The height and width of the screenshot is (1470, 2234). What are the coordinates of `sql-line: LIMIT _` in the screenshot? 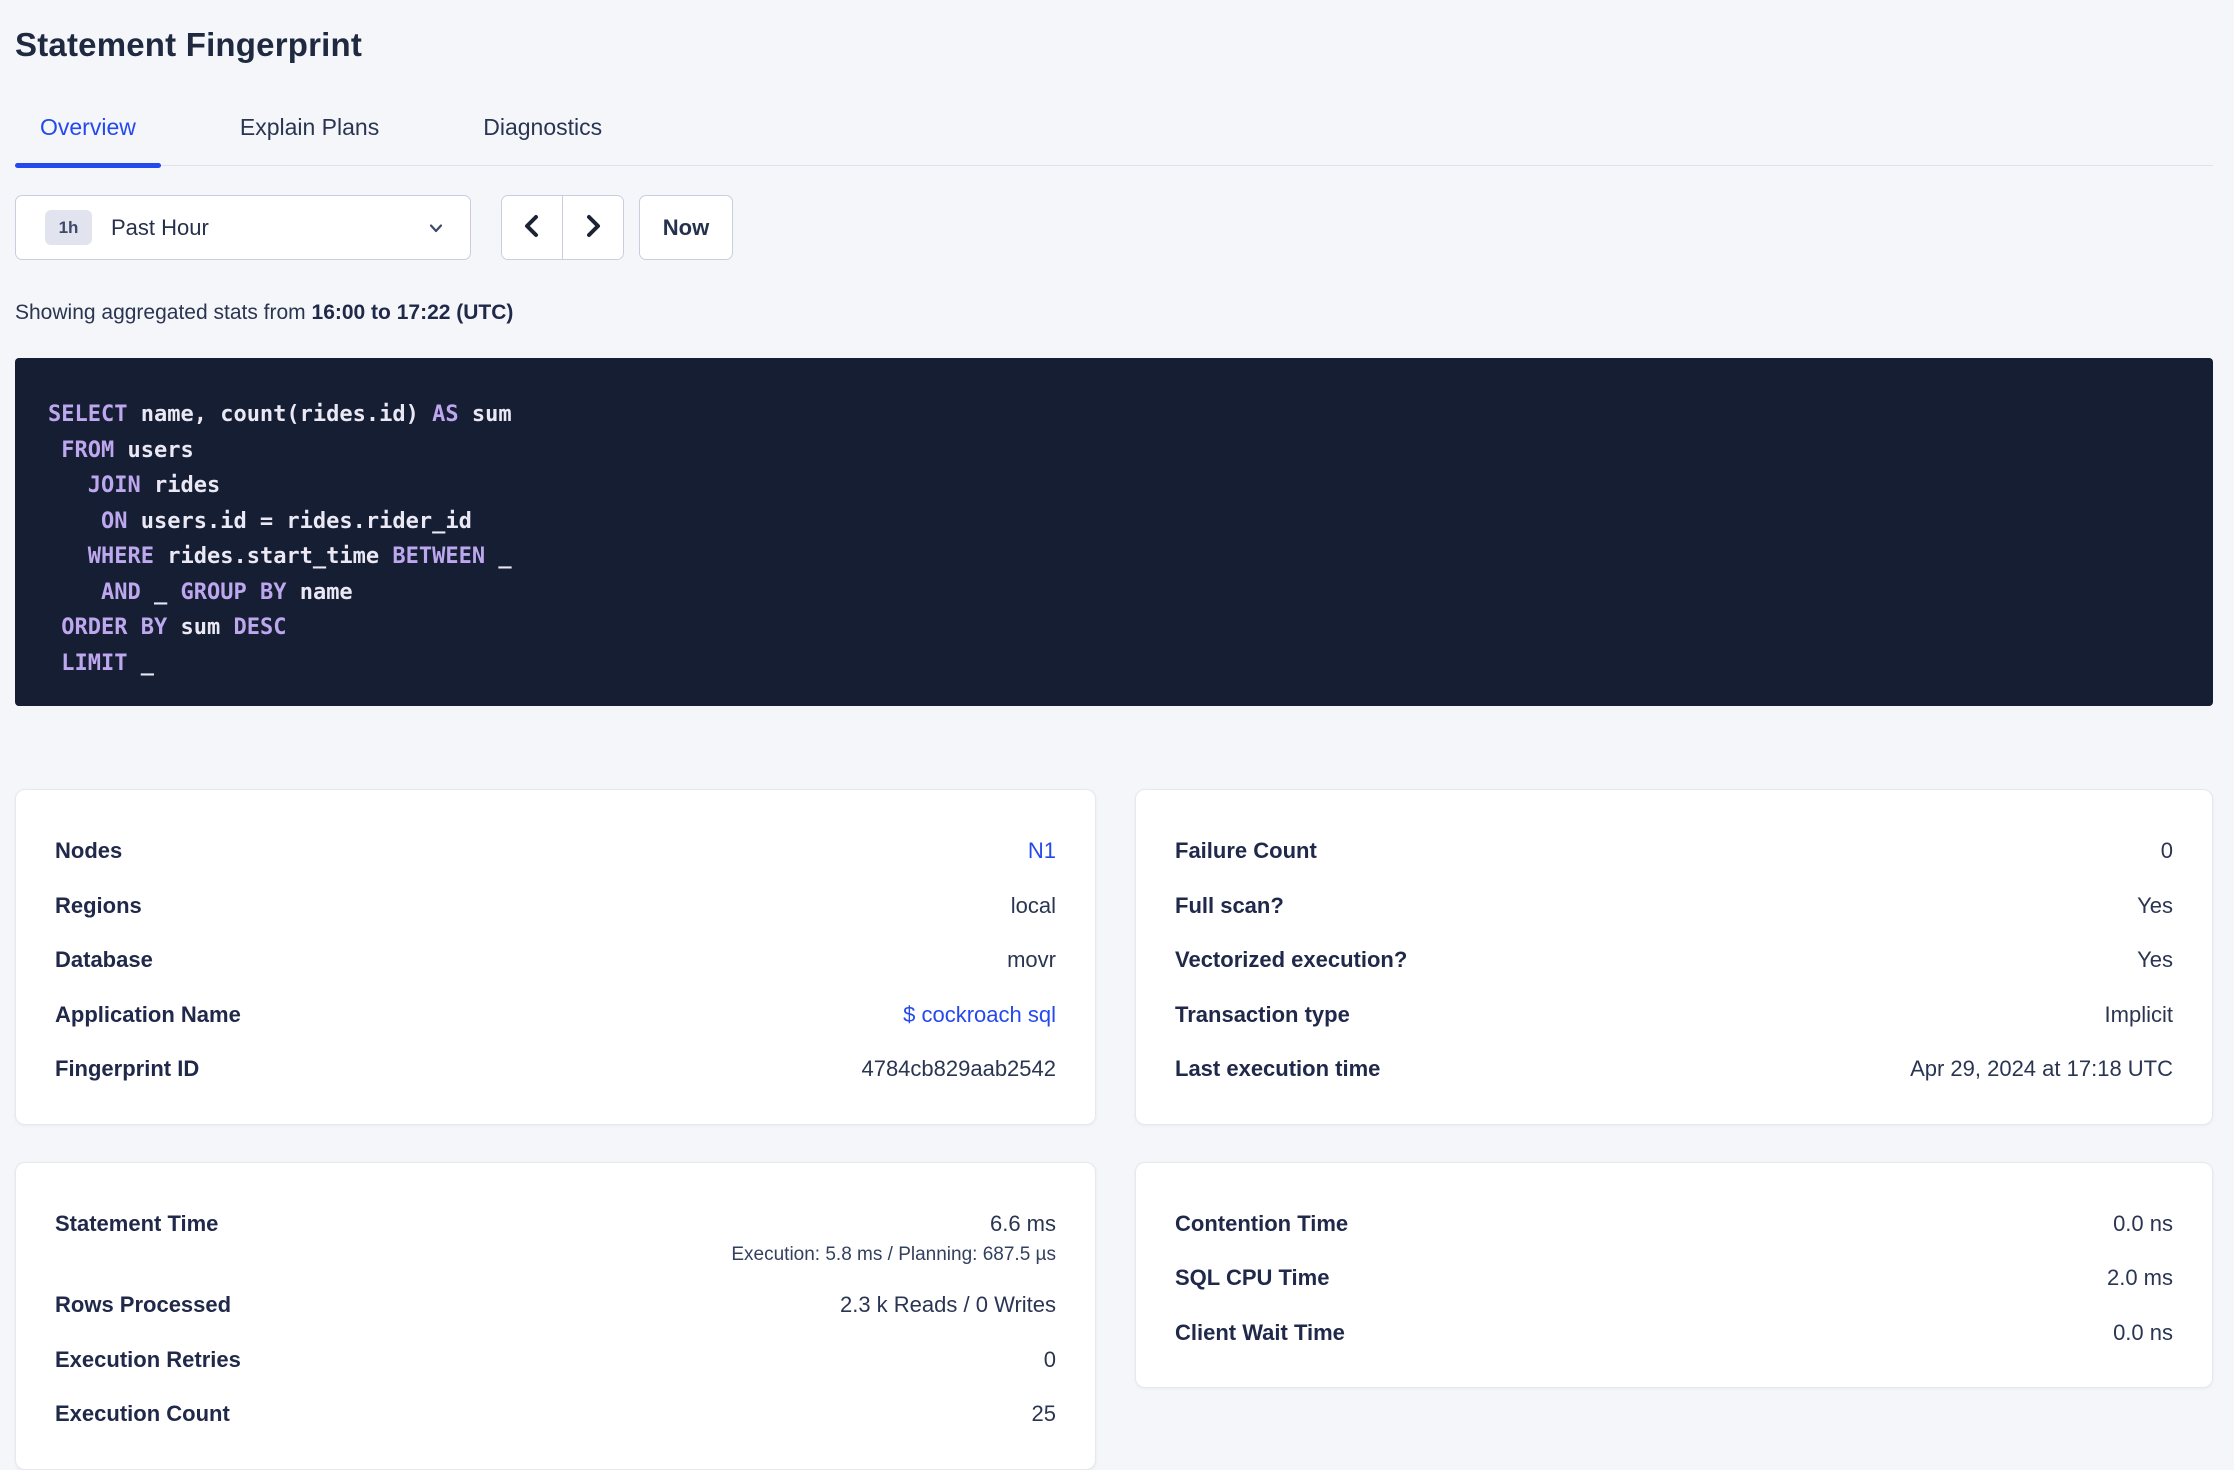 It's located at (107, 663).